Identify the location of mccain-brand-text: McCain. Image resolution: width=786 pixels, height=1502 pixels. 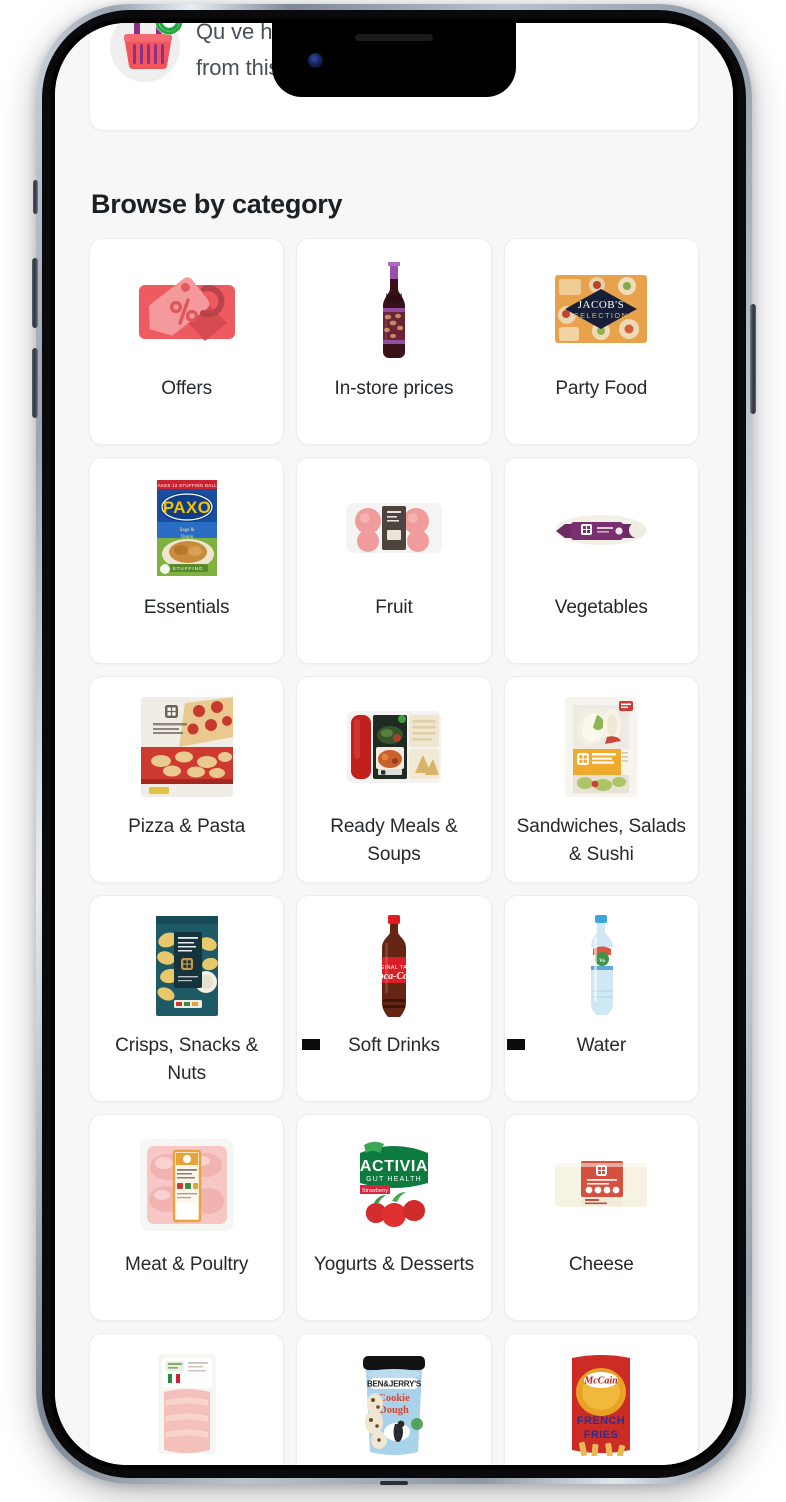
(601, 1381).